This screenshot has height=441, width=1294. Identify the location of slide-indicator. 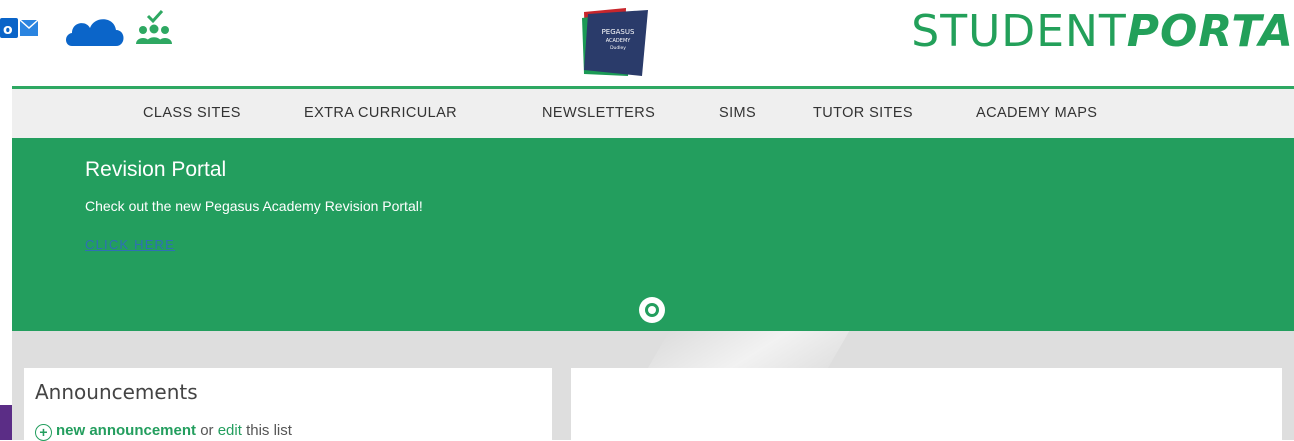
(652, 310).